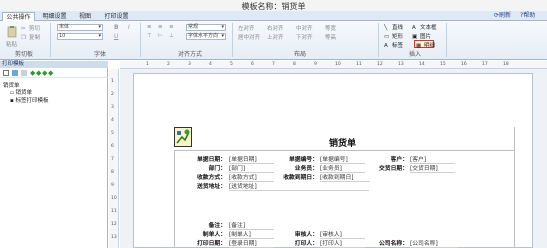  Describe the element at coordinates (401, 64) in the screenshot. I see `ruler-tick: 13` at that location.